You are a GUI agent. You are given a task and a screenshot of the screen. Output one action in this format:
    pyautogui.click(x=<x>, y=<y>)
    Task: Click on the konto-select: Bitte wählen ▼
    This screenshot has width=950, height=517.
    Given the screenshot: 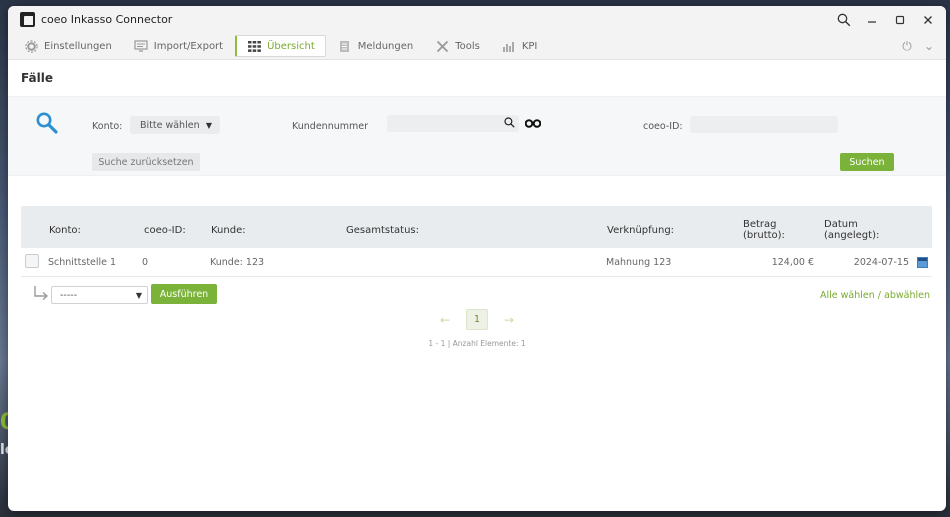 What is the action you would take?
    pyautogui.click(x=175, y=125)
    